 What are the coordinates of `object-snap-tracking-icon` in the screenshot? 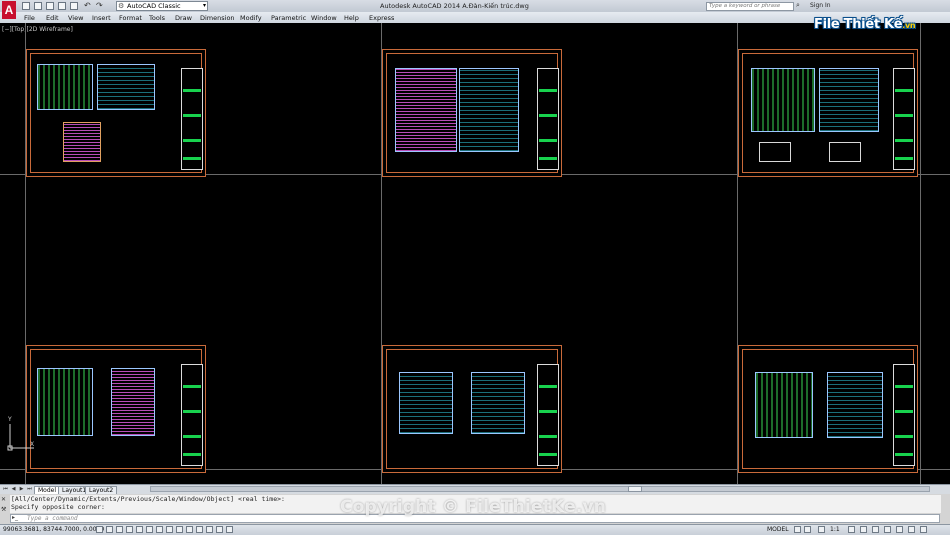 It's located at (169, 529).